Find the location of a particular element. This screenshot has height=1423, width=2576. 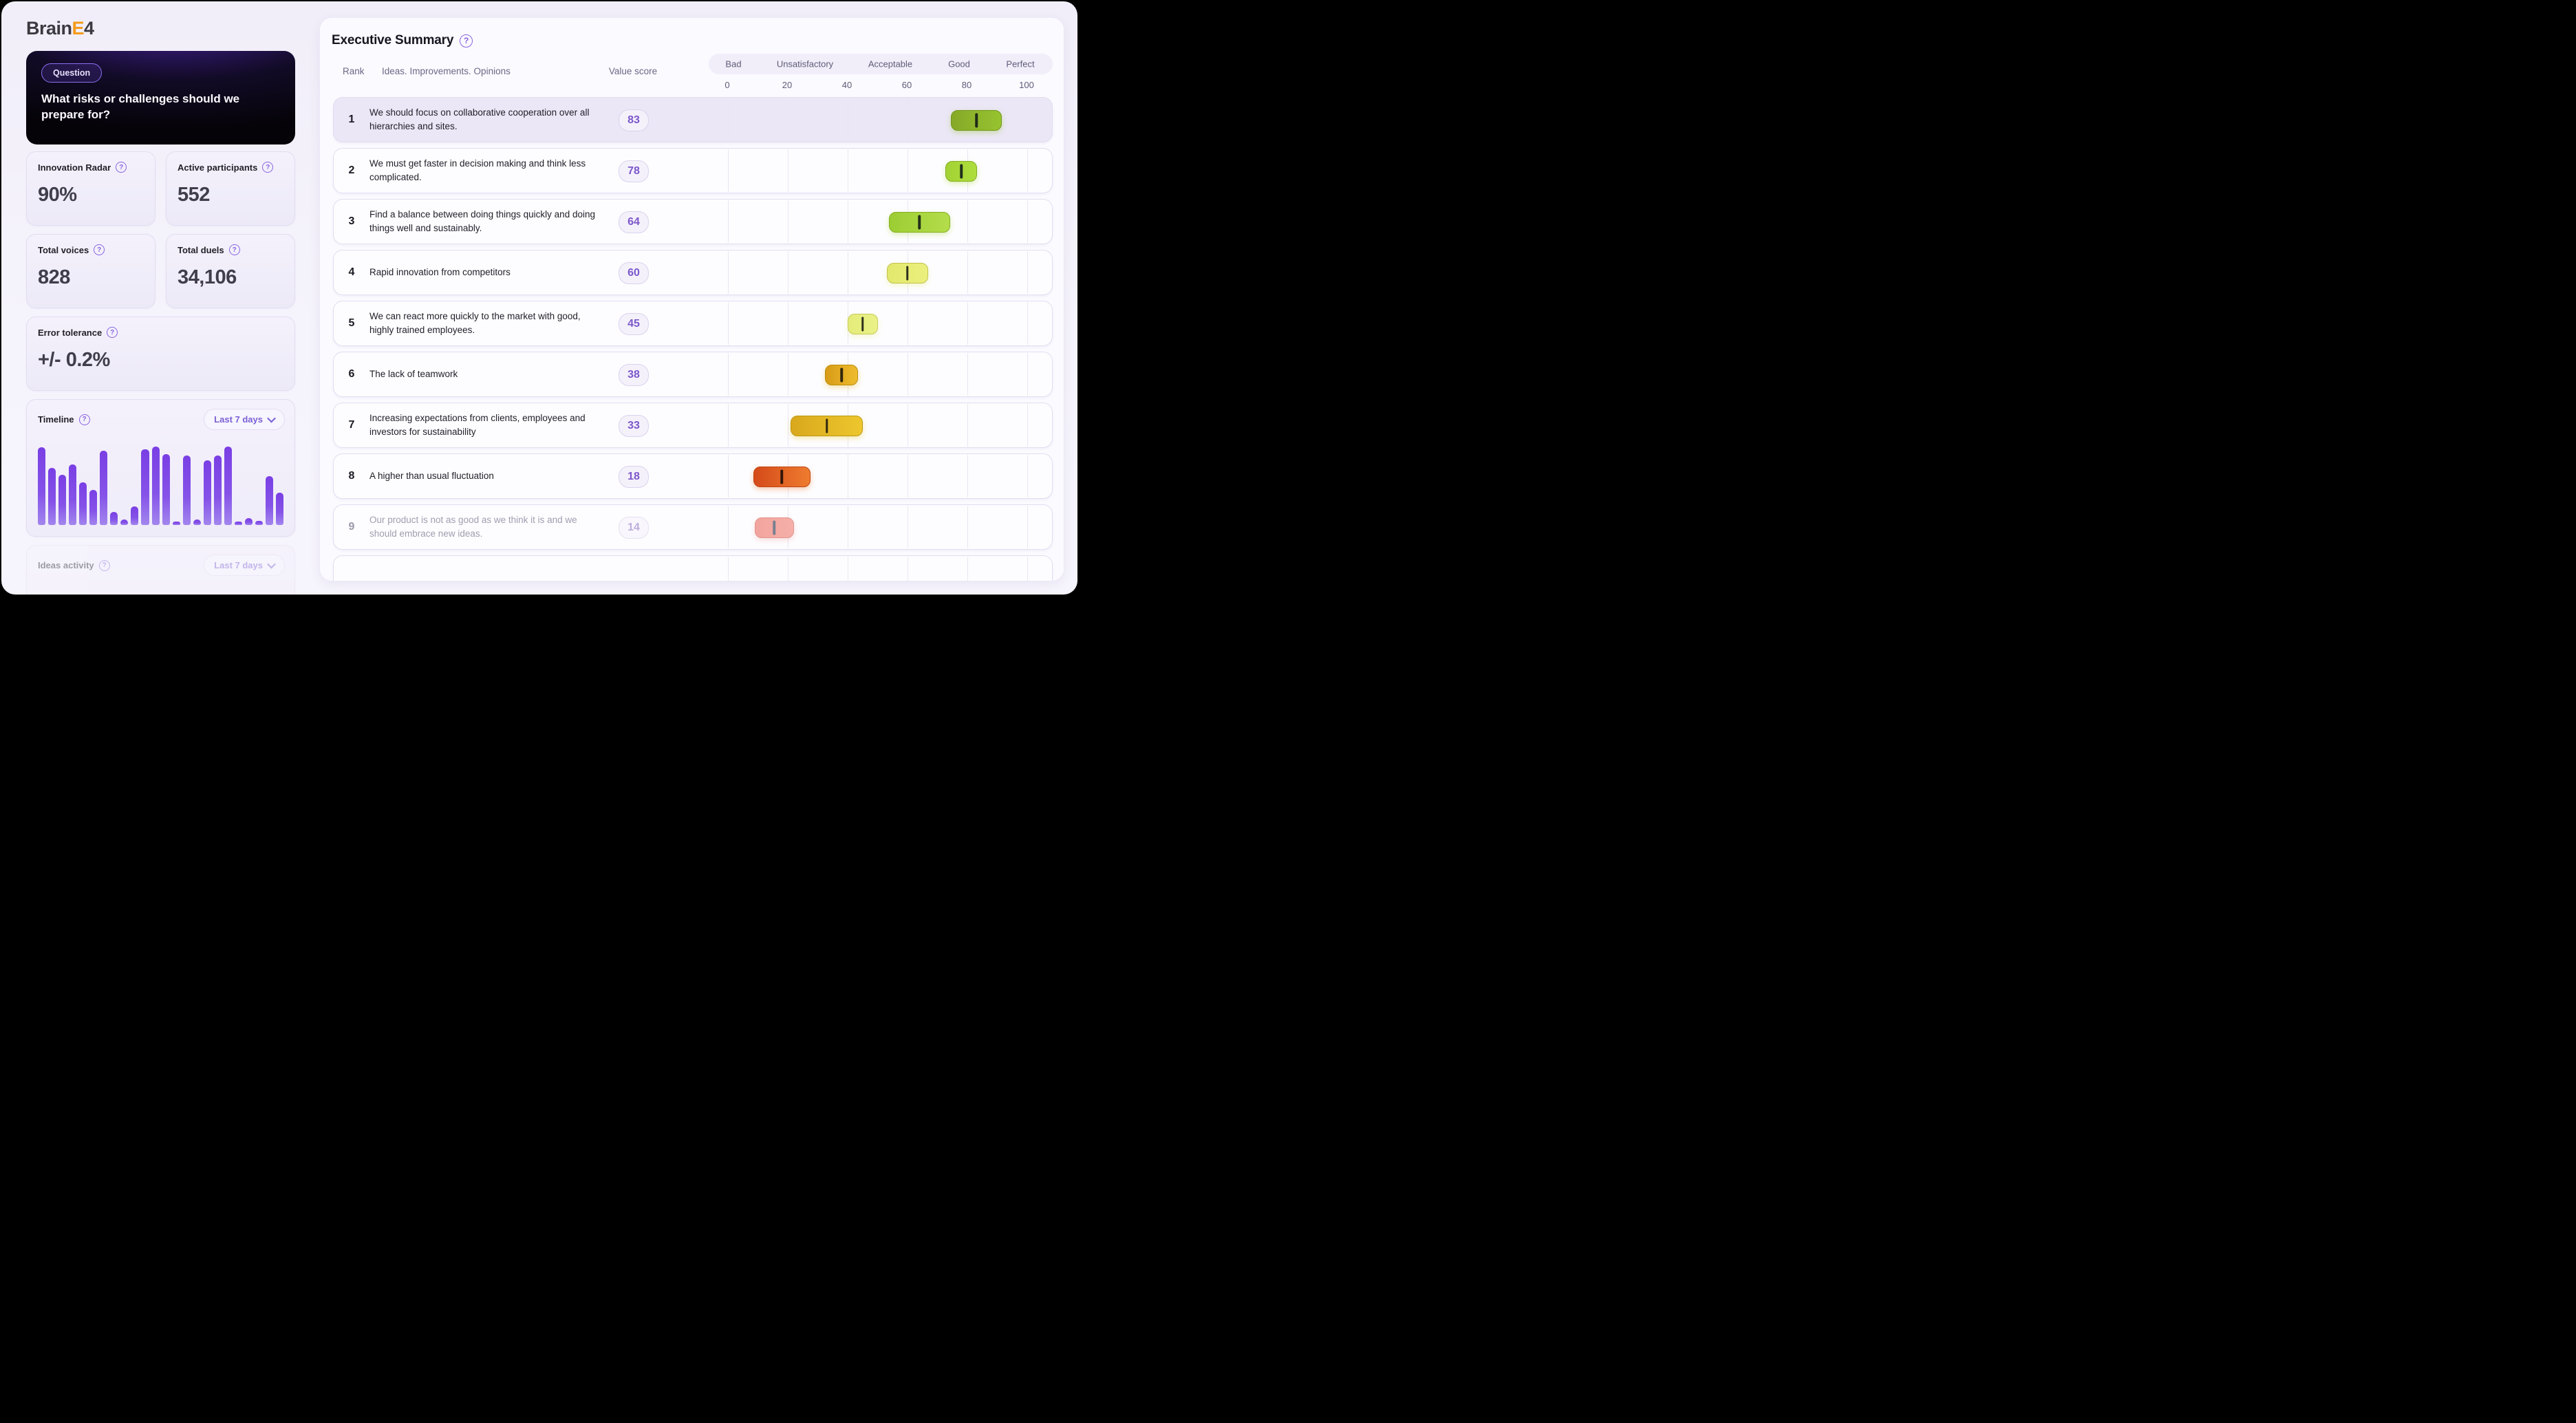

row-rank: 7 is located at coordinates (351, 425).